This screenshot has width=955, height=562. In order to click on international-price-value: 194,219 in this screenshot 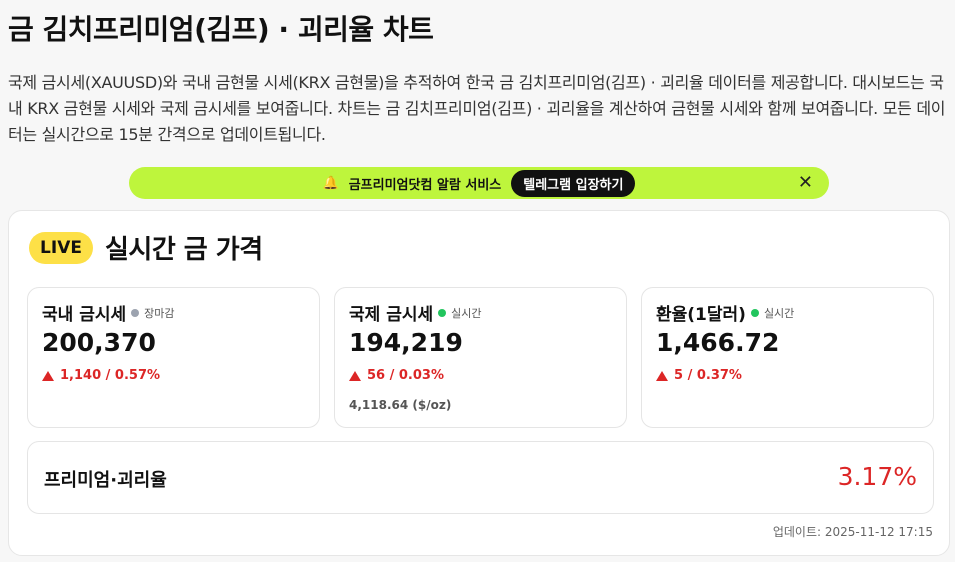, I will do `click(406, 342)`.